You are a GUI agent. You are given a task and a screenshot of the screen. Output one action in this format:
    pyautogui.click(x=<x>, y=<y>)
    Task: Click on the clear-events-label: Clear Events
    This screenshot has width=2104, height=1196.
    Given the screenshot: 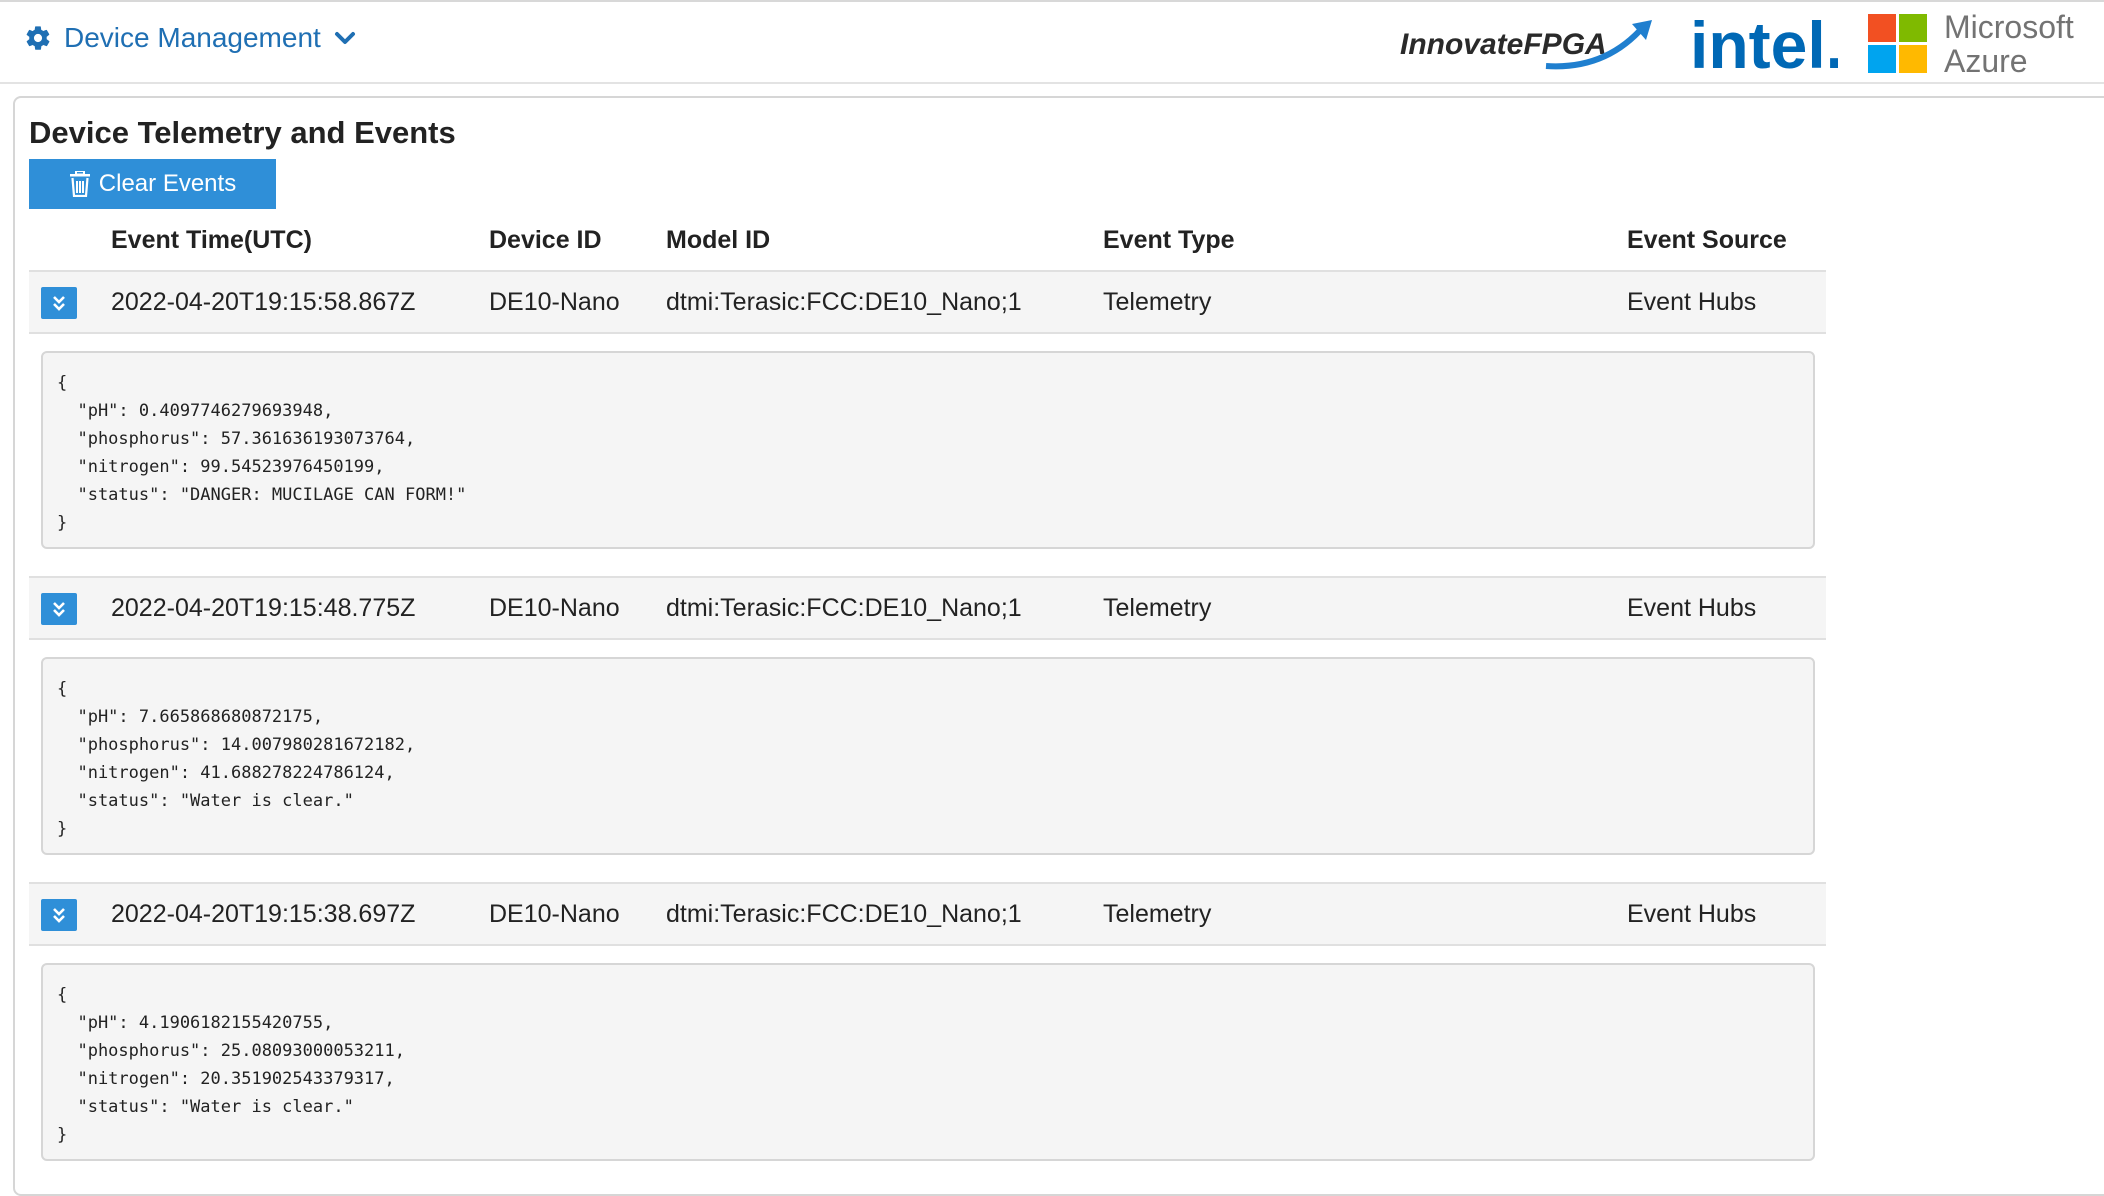 What is the action you would take?
    pyautogui.click(x=167, y=183)
    